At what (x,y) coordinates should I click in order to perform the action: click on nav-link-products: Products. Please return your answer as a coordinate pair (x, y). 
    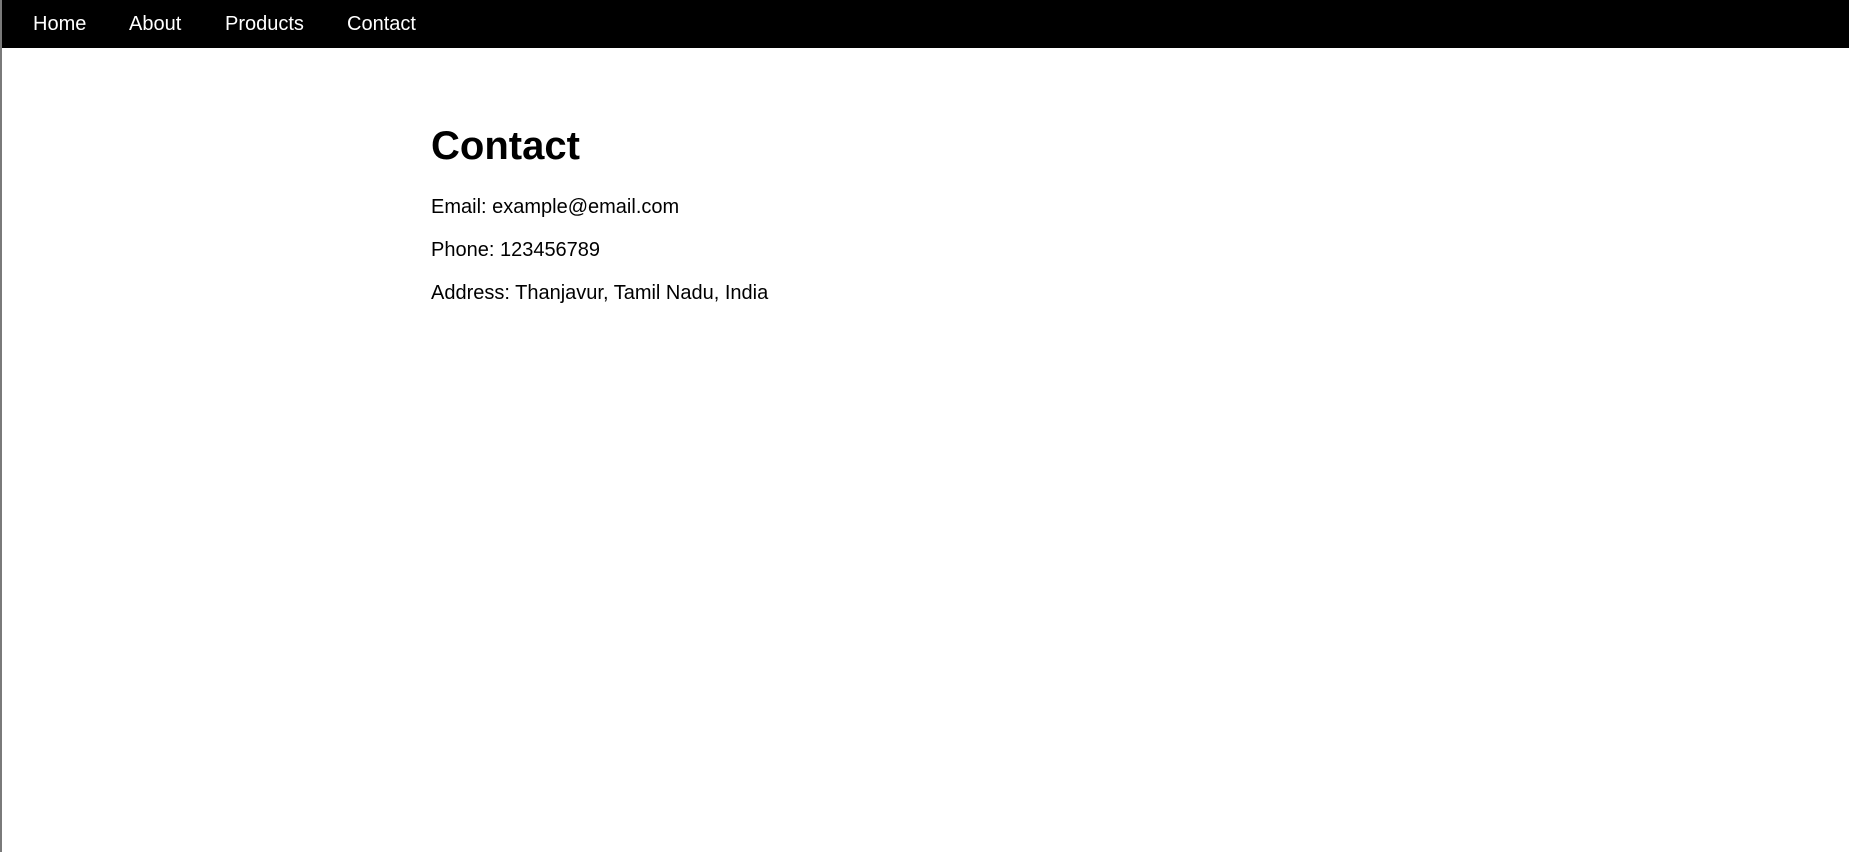
    Looking at the image, I should click on (264, 24).